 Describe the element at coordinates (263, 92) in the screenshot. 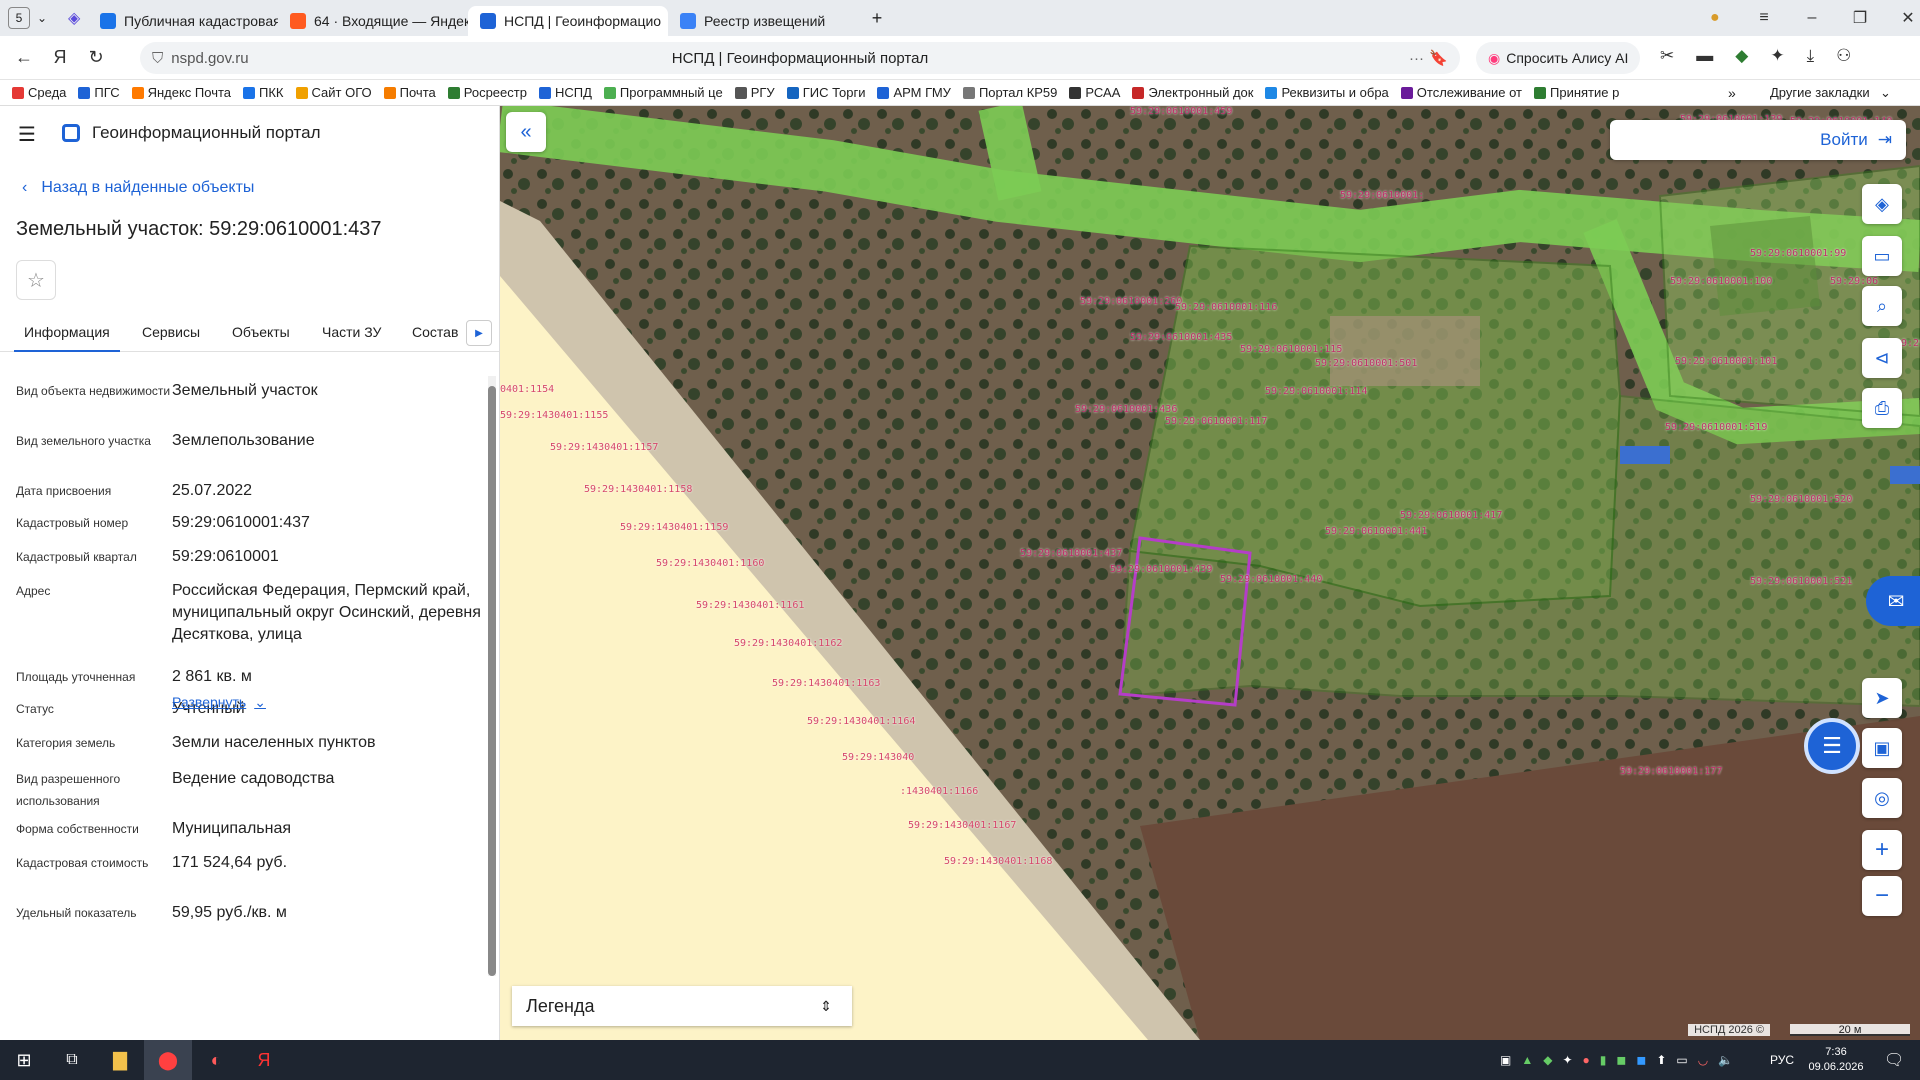

I see `bookmark-item: ПКК` at that location.